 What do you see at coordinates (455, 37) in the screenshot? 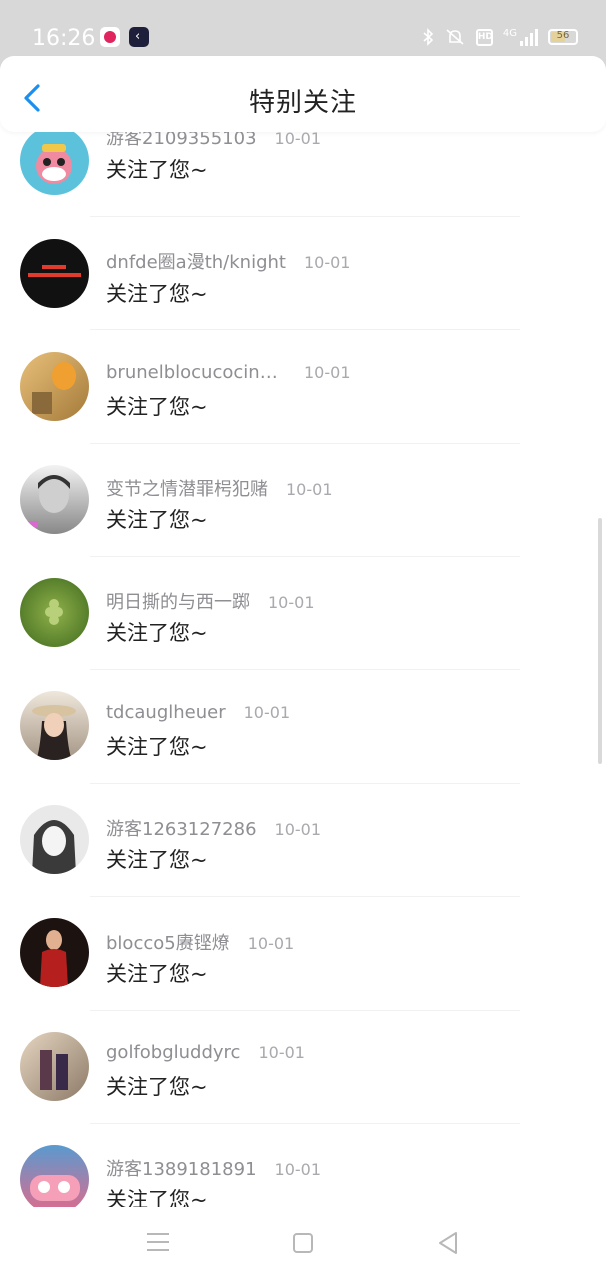
I see `mute-vibrate-icon` at bounding box center [455, 37].